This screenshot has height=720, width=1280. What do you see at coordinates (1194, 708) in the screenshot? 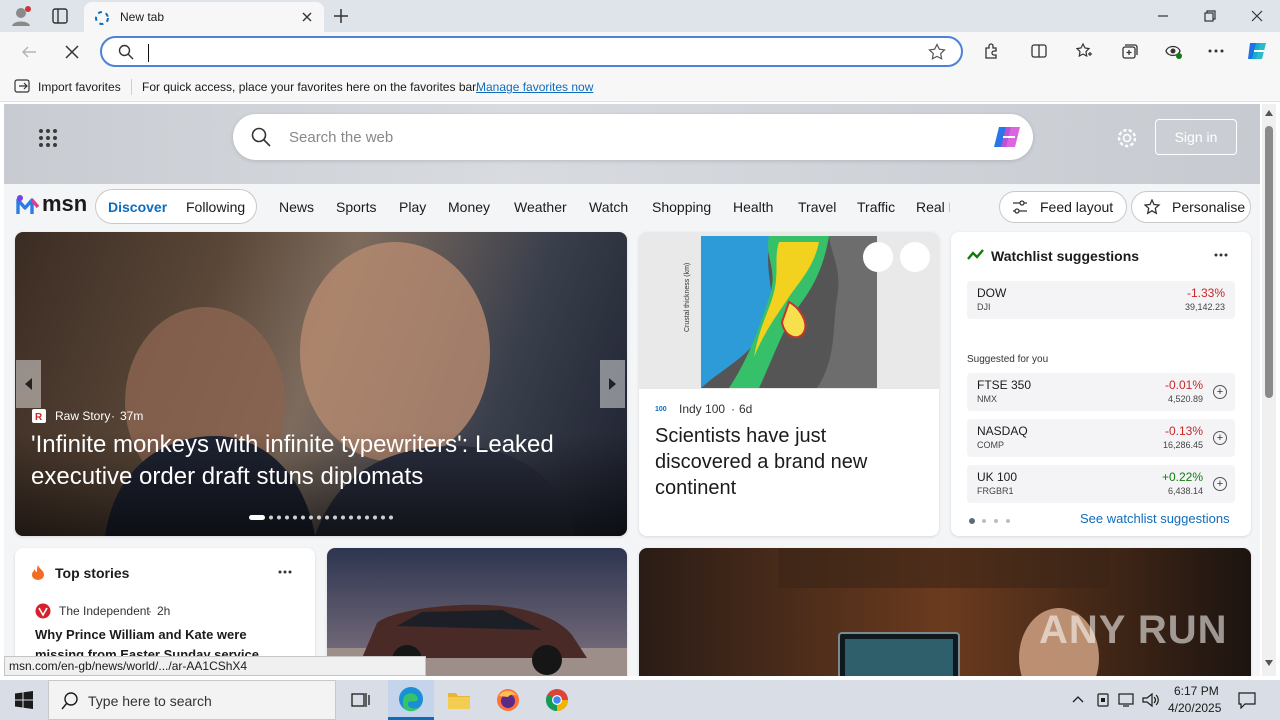
I see `clock-date: 4/20/2025` at bounding box center [1194, 708].